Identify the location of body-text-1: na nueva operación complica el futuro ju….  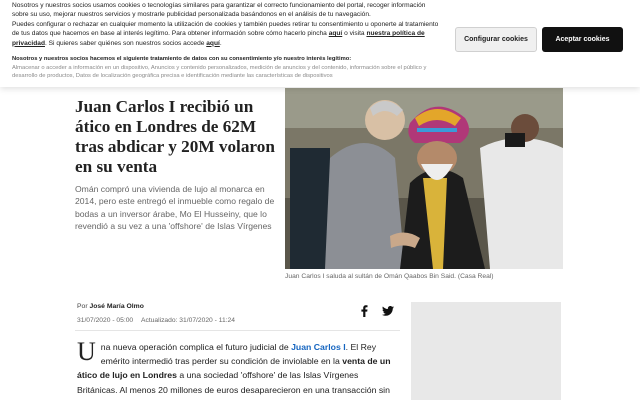
(196, 347).